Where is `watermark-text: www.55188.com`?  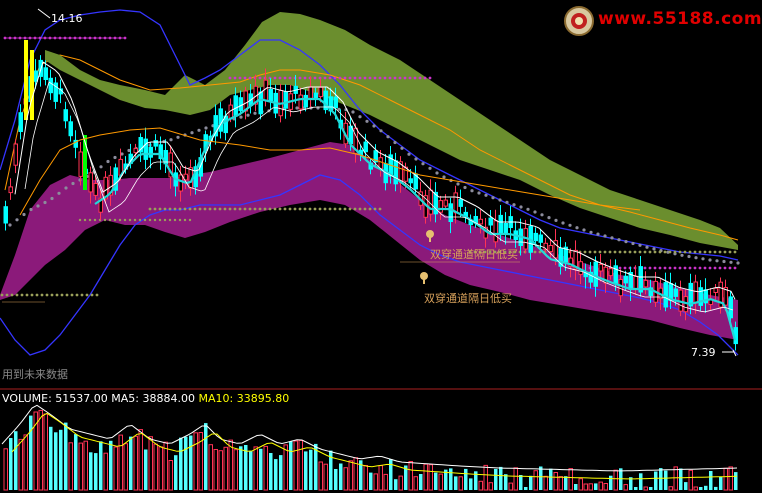 watermark-text: www.55188.com is located at coordinates (680, 19).